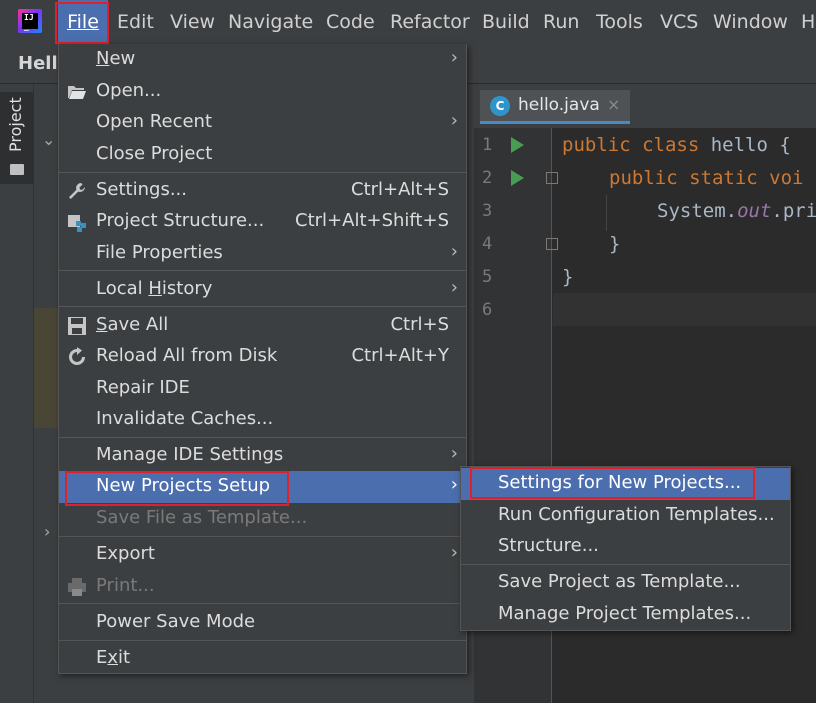 The image size is (816, 703). What do you see at coordinates (262, 623) in the screenshot?
I see `menu-item-power-save-mode: Power Save Mode` at bounding box center [262, 623].